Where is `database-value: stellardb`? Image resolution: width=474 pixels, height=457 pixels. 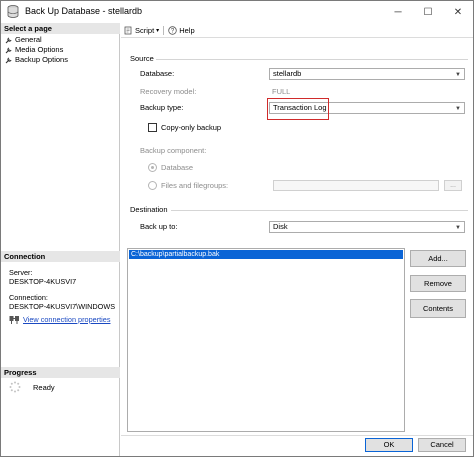
database-value: stellardb is located at coordinates (287, 73).